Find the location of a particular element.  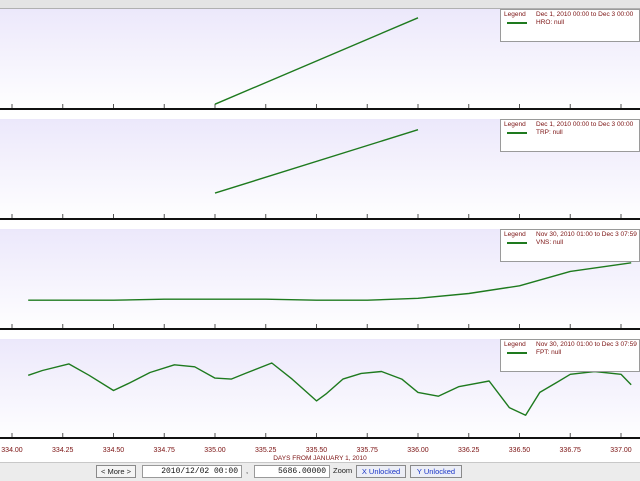

x-tick-label: 336.75 is located at coordinates (570, 450).